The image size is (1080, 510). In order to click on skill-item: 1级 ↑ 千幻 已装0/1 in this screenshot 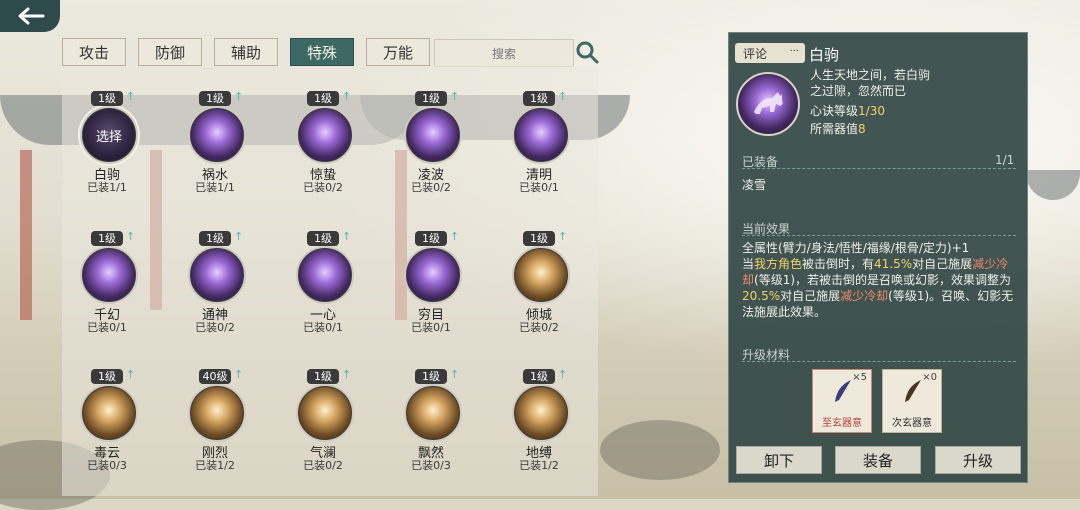, I will do `click(107, 281)`.